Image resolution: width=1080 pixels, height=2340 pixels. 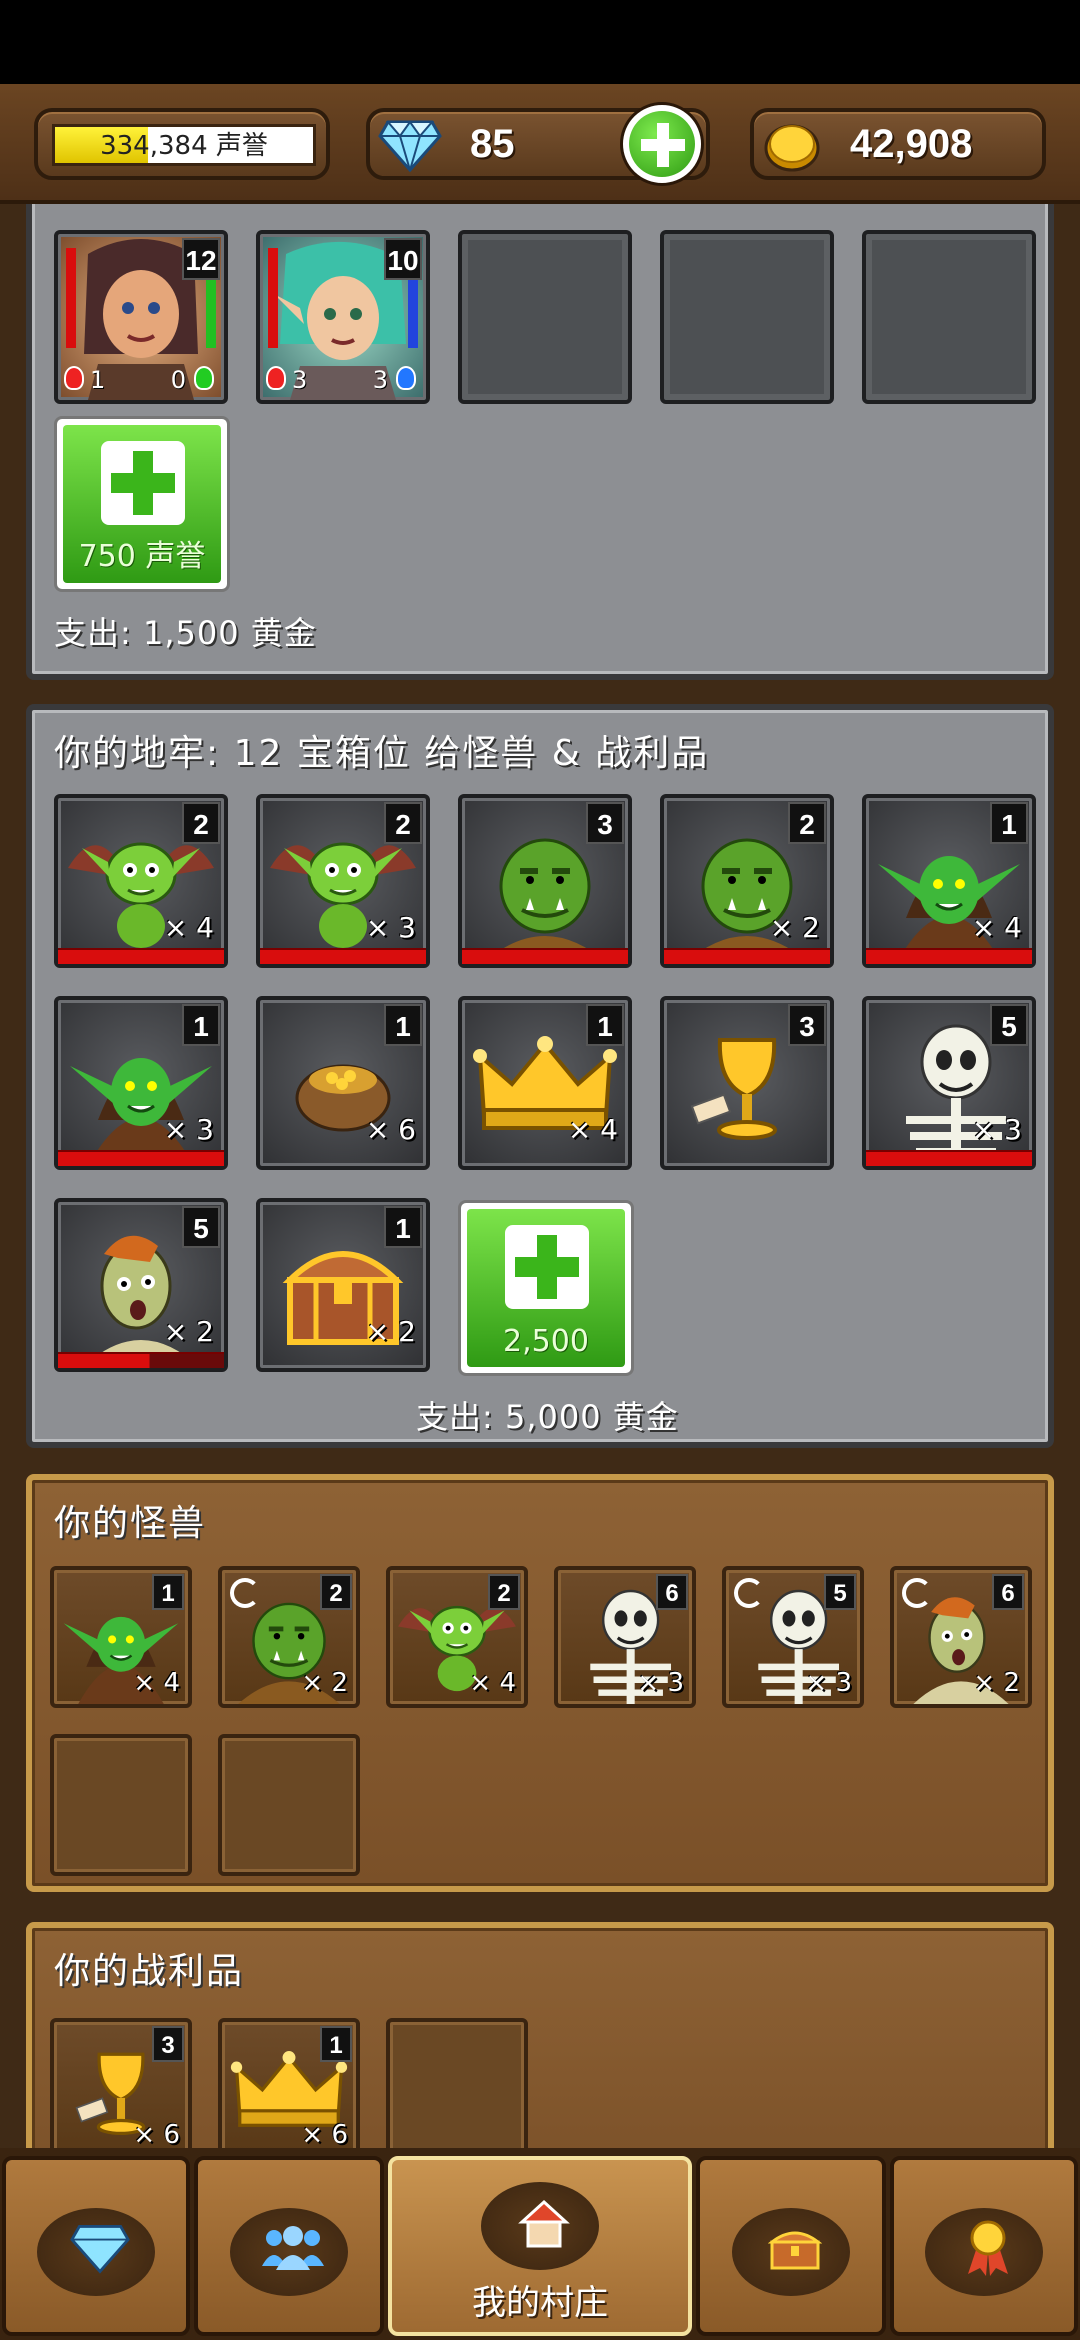 What do you see at coordinates (540, 42) in the screenshot?
I see `status-bar` at bounding box center [540, 42].